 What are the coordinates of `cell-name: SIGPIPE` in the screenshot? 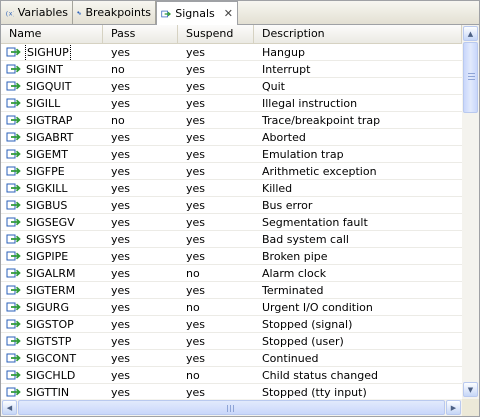 It's located at (52, 256).